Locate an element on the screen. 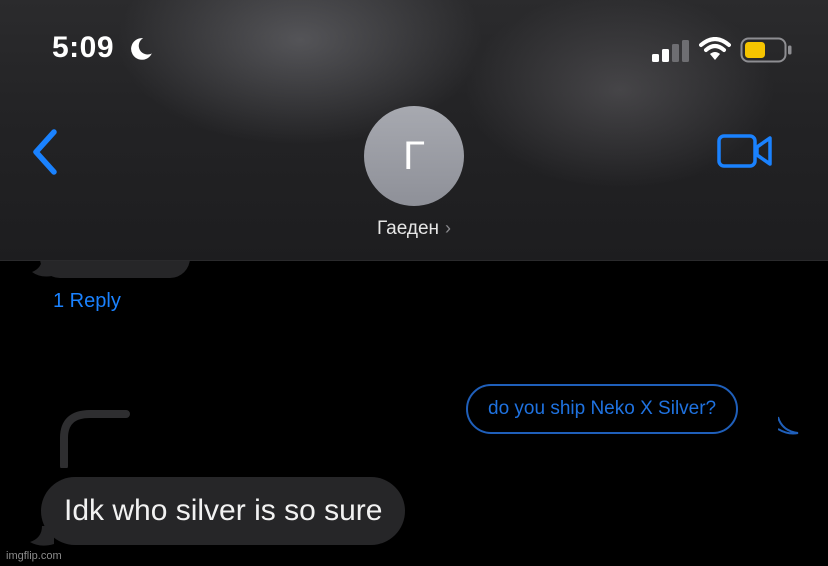 This screenshot has width=828, height=566. sent-message-bubble: do you ship Neko X Silver? is located at coordinates (602, 409).